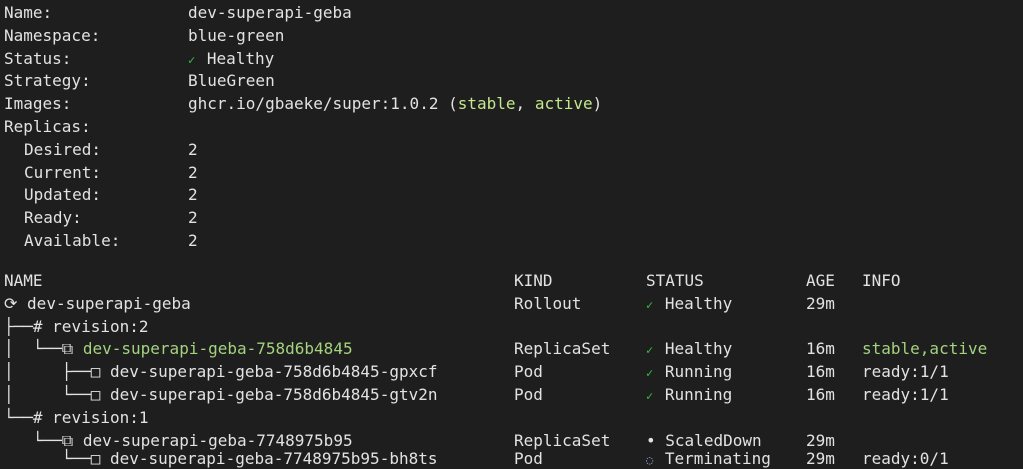  What do you see at coordinates (533, 280) in the screenshot?
I see `header-kind: KIND` at bounding box center [533, 280].